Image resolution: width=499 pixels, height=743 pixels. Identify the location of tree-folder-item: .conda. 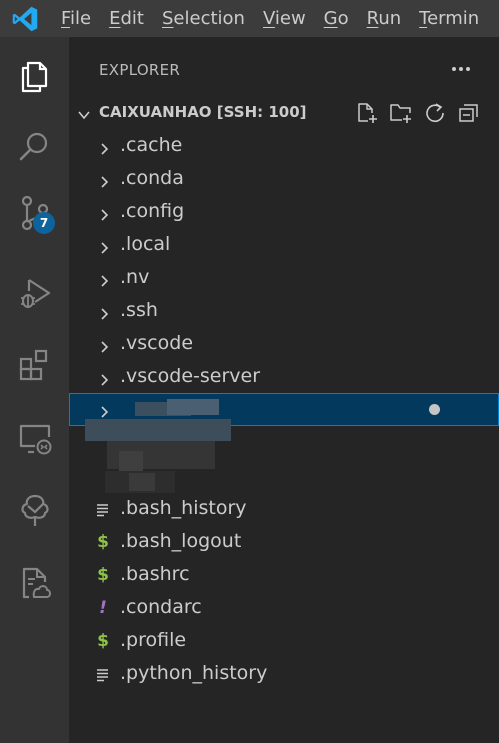
(284, 179).